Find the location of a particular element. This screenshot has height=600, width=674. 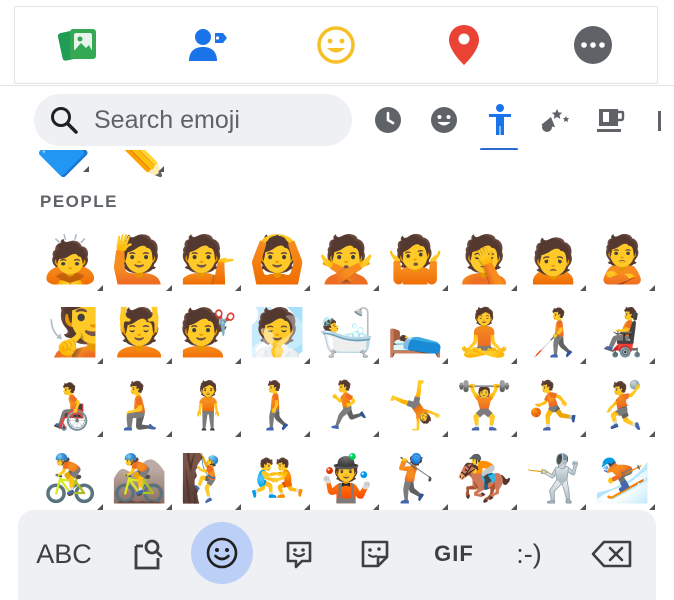

emoji-glyph: 🛌 is located at coordinates (415, 331).